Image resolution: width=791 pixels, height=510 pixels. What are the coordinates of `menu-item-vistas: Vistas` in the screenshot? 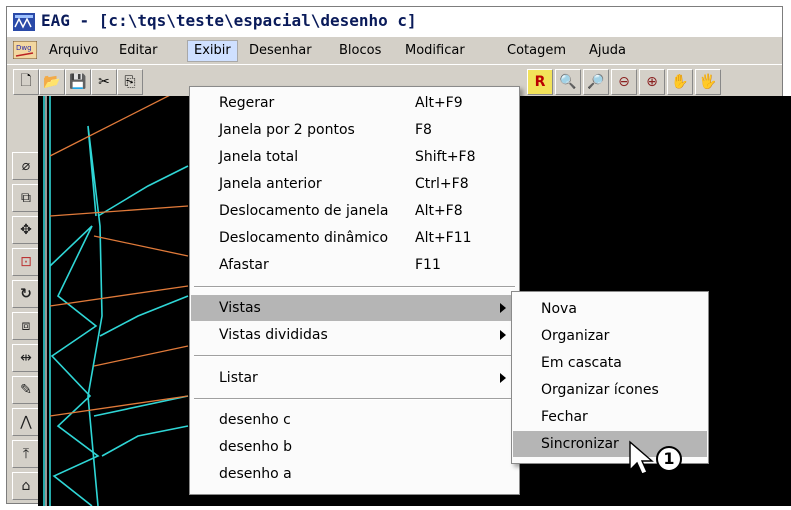 It's located at (354, 308).